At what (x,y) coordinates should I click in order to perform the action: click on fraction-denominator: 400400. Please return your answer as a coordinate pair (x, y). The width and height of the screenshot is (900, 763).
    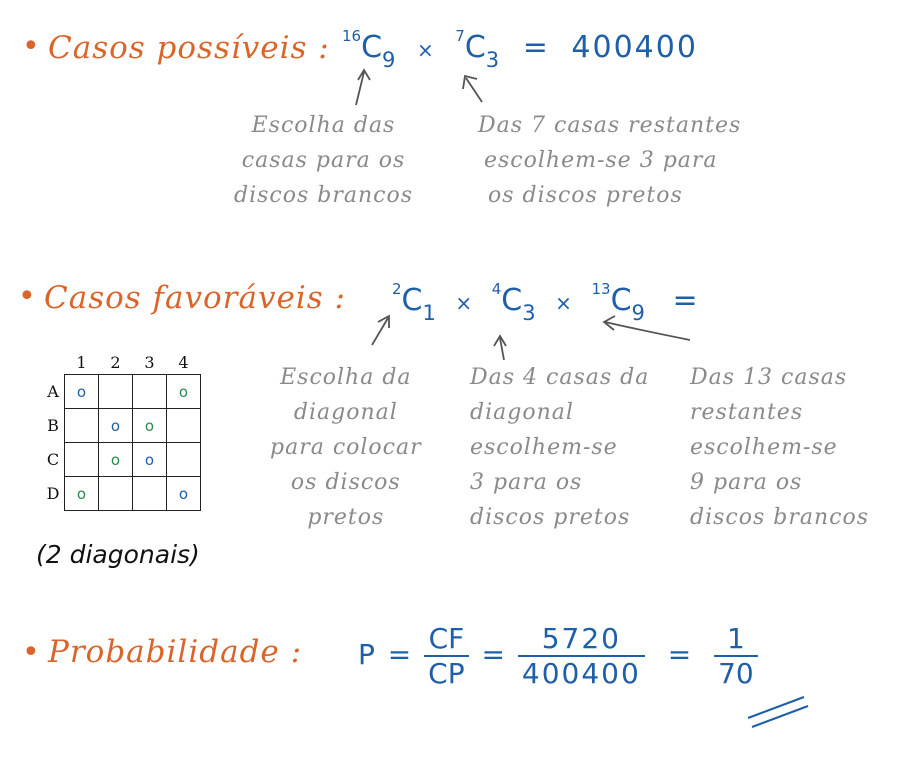
    Looking at the image, I should click on (581, 672).